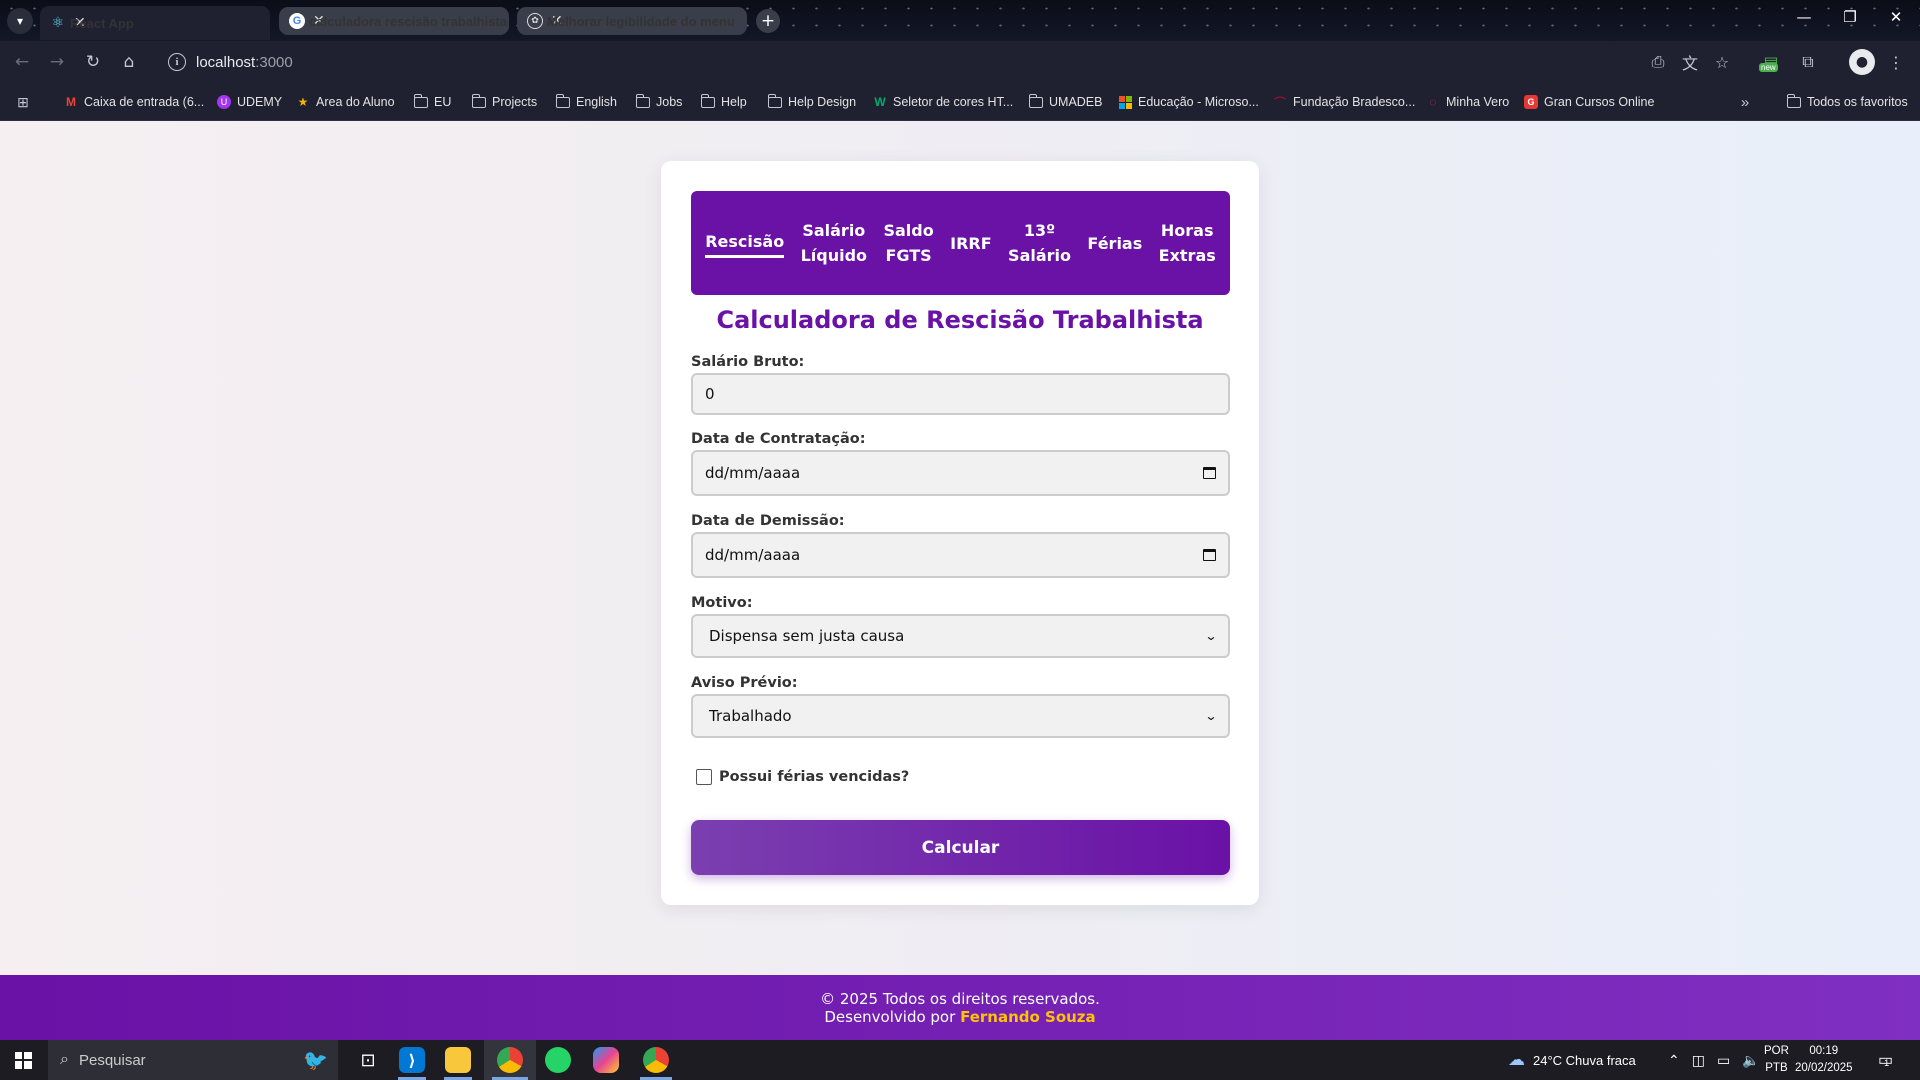  I want to click on site-info-icon: i, so click(177, 62).